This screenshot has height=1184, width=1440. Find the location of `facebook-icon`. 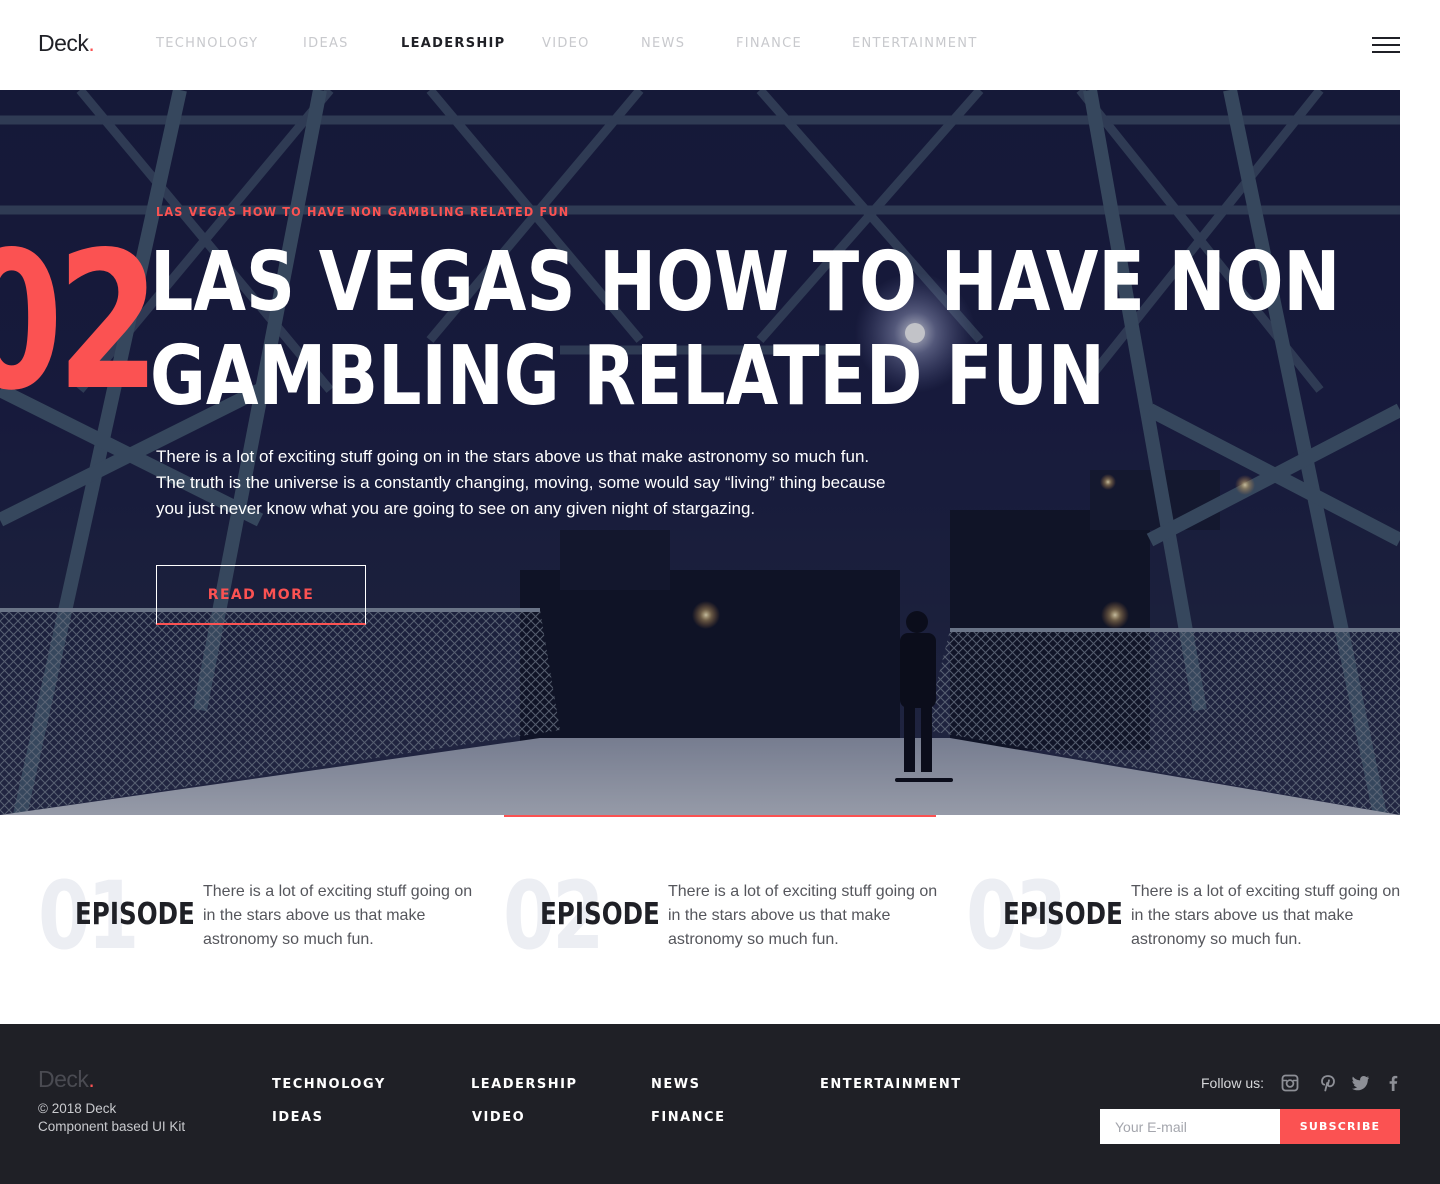

facebook-icon is located at coordinates (1393, 1083).